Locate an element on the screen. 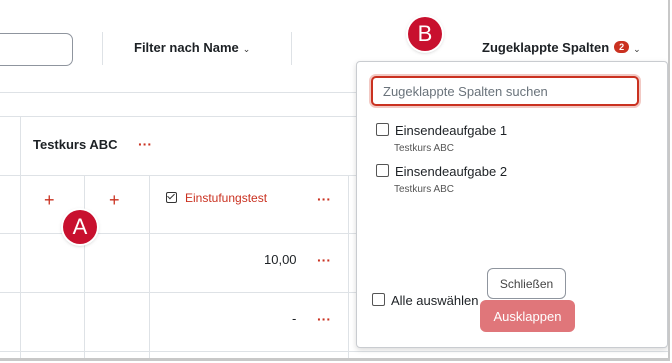  callout-a: A is located at coordinates (80, 227).